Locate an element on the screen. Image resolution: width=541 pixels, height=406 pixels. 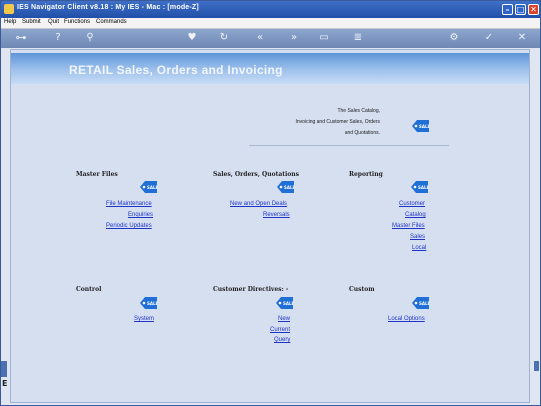
description-line-3: and Quotations. is located at coordinates (362, 133).